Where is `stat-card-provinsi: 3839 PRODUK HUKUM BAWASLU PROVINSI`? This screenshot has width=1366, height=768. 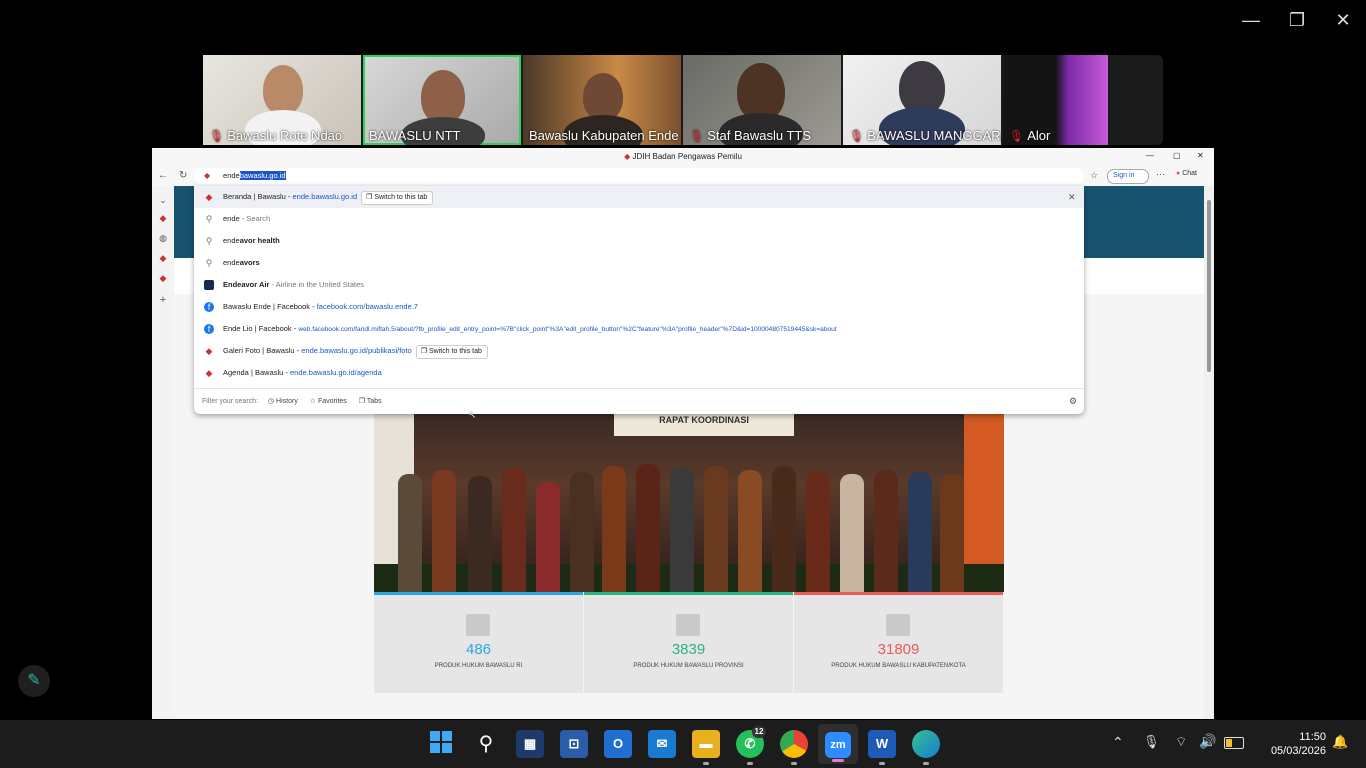
stat-card-provinsi: 3839 PRODUK HUKUM BAWASLU PROVINSI is located at coordinates (688, 642).